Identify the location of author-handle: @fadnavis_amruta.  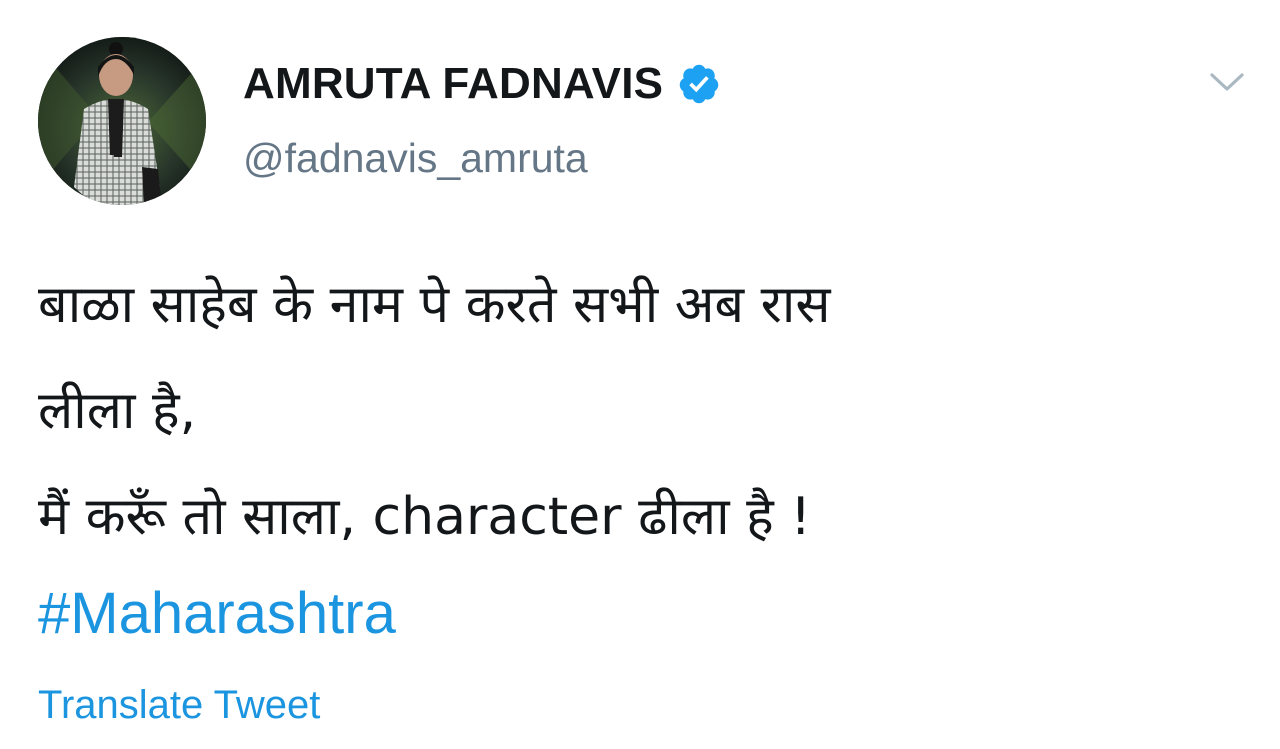
(415, 158).